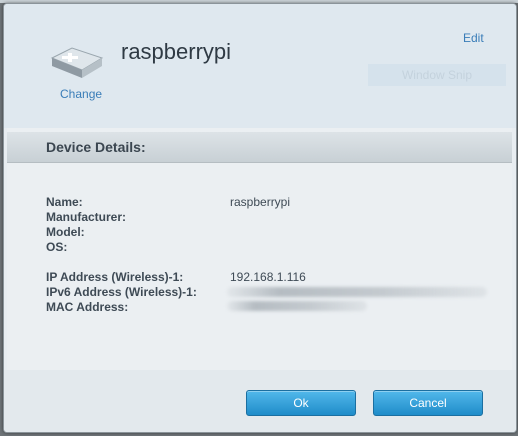  What do you see at coordinates (297, 306) in the screenshot?
I see `mac-redaction` at bounding box center [297, 306].